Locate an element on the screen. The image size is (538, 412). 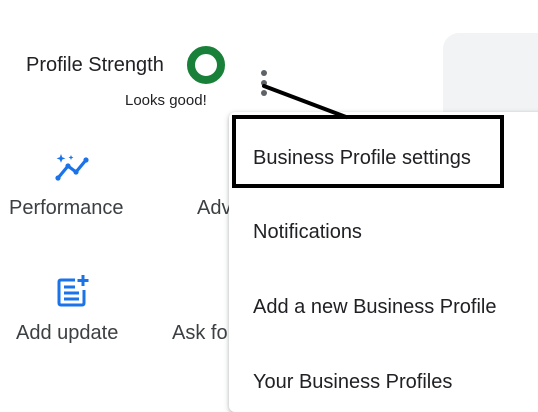
menu-item-add-new-business-profile: Add a new Business Profile is located at coordinates (374, 307).